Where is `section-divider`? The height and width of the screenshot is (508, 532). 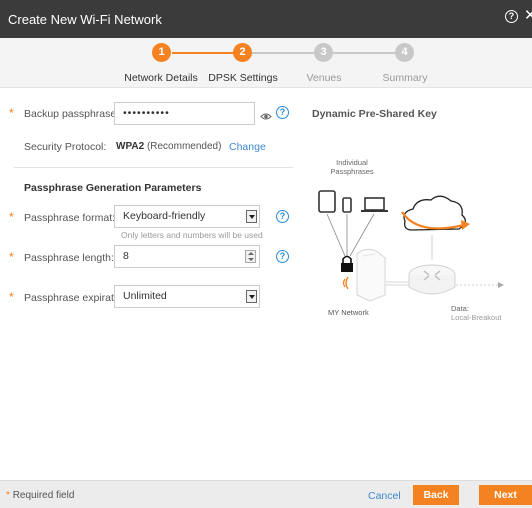
section-divider is located at coordinates (153, 167).